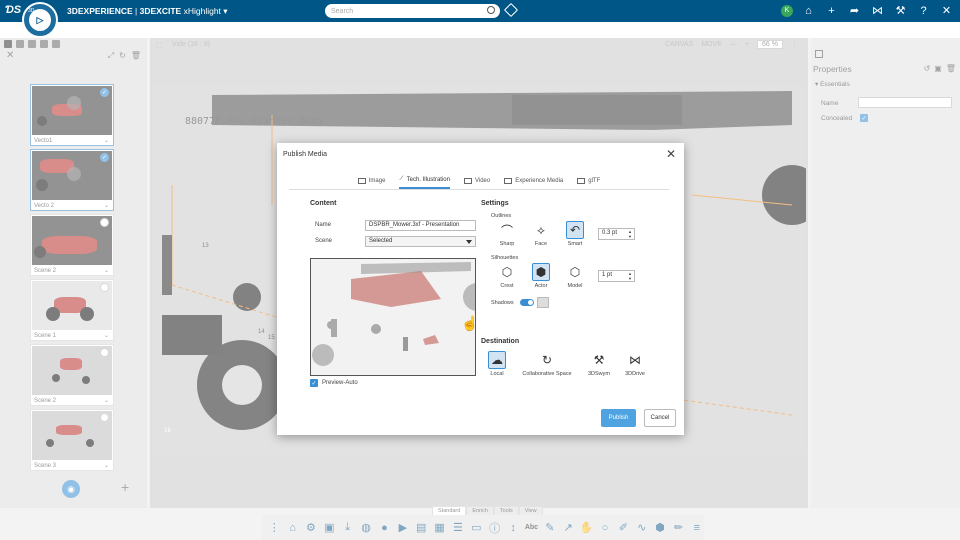 The height and width of the screenshot is (540, 960). I want to click on avatar: K, so click(787, 10).